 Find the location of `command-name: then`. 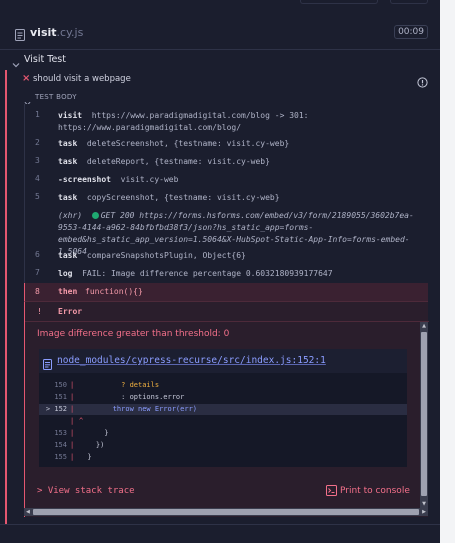

command-name: then is located at coordinates (68, 291).